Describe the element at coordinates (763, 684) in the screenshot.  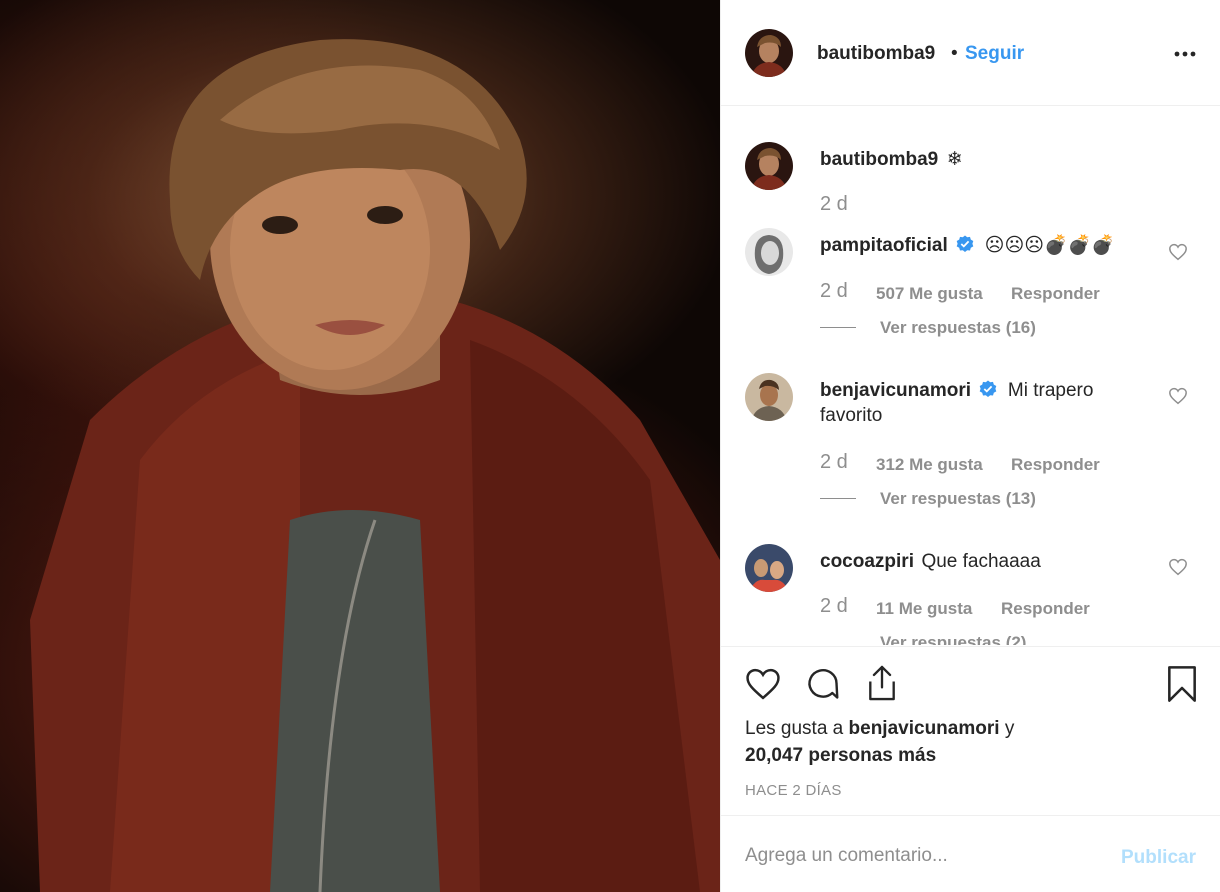
I see `heart-icon` at that location.